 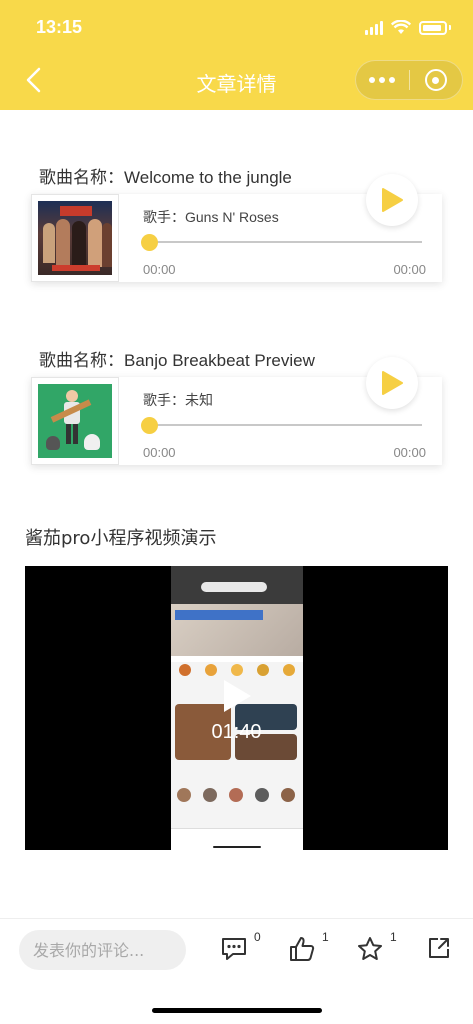 I want to click on like-count: 1, so click(x=325, y=937).